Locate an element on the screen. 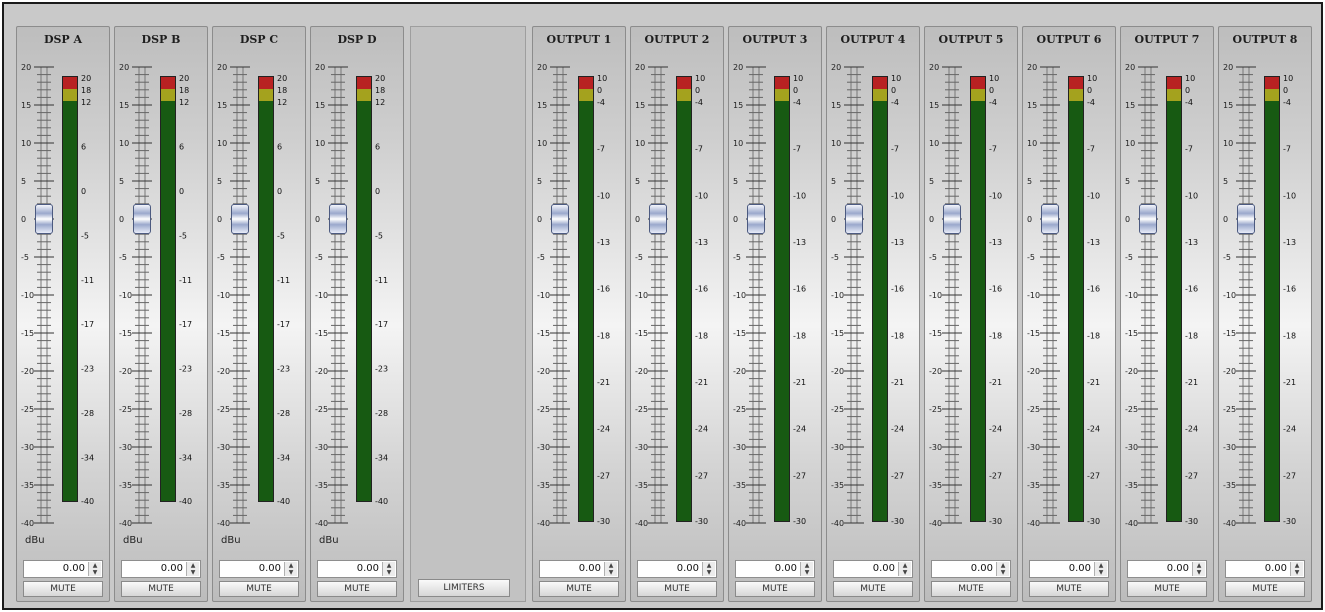 Image resolution: width=1325 pixels, height=612 pixels. fader-scale-label: 15 is located at coordinates (738, 105).